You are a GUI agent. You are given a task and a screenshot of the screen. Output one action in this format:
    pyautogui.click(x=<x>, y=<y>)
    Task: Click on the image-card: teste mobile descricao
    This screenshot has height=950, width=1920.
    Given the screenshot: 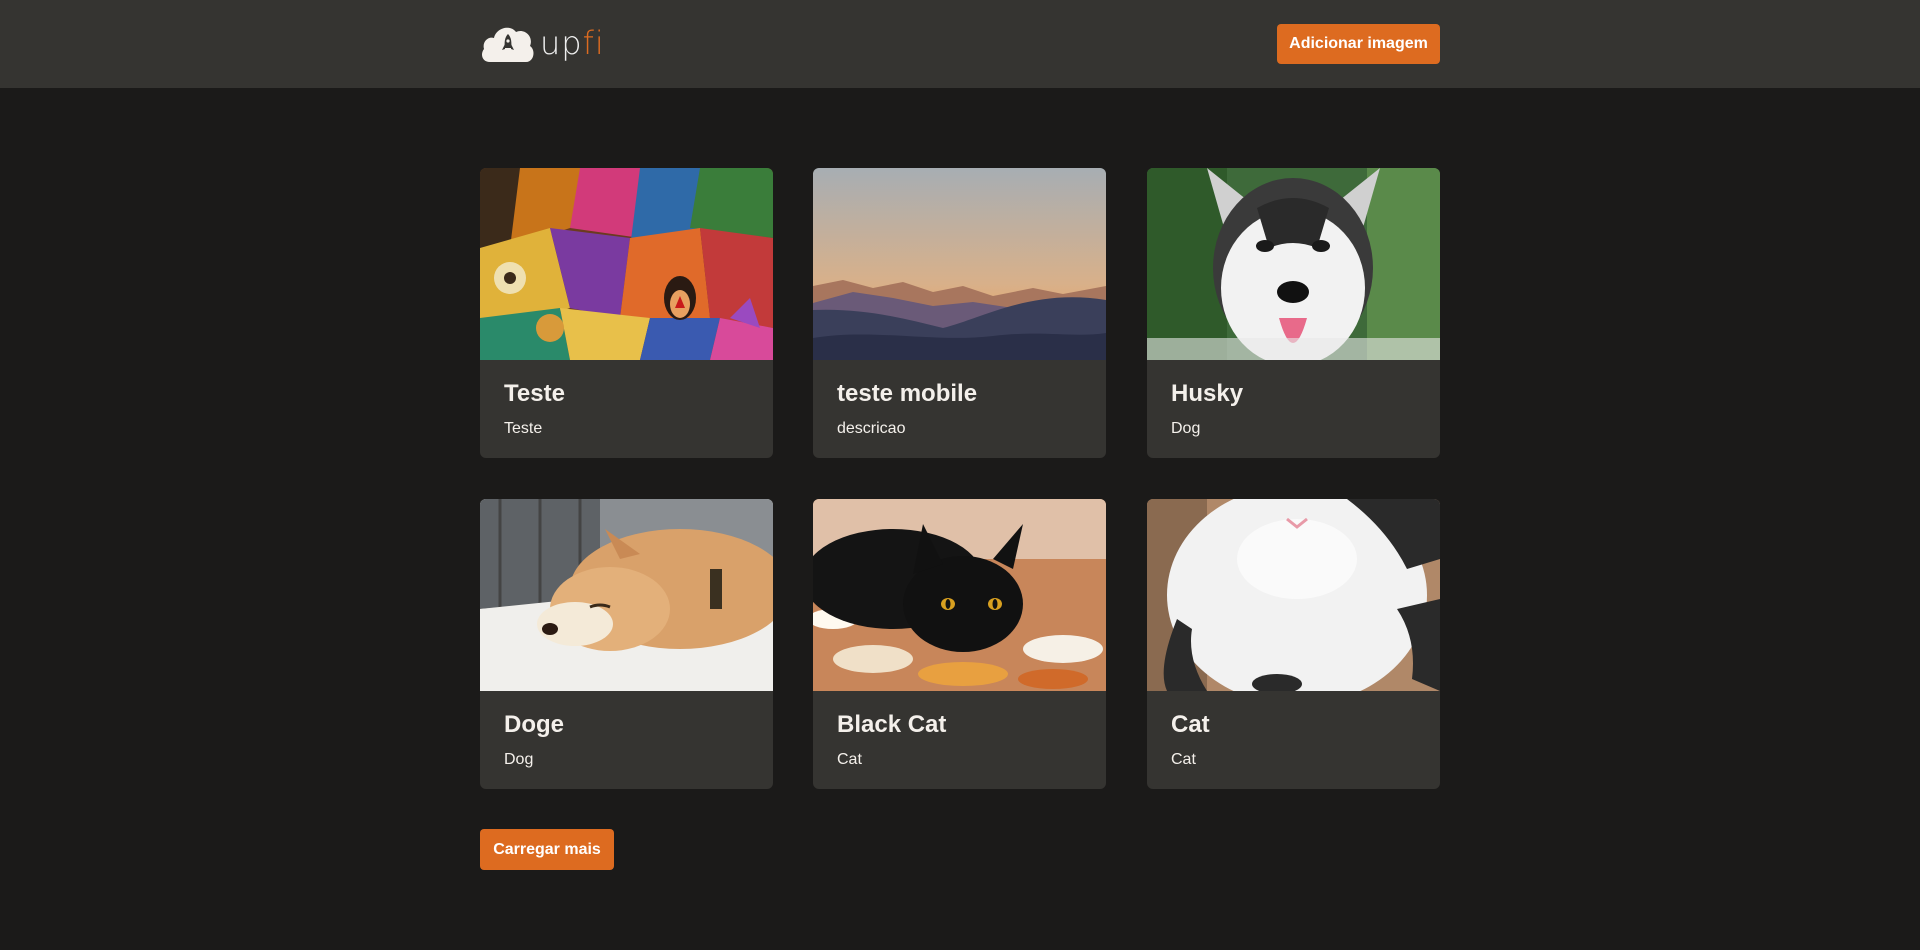 What is the action you would take?
    pyautogui.click(x=959, y=313)
    